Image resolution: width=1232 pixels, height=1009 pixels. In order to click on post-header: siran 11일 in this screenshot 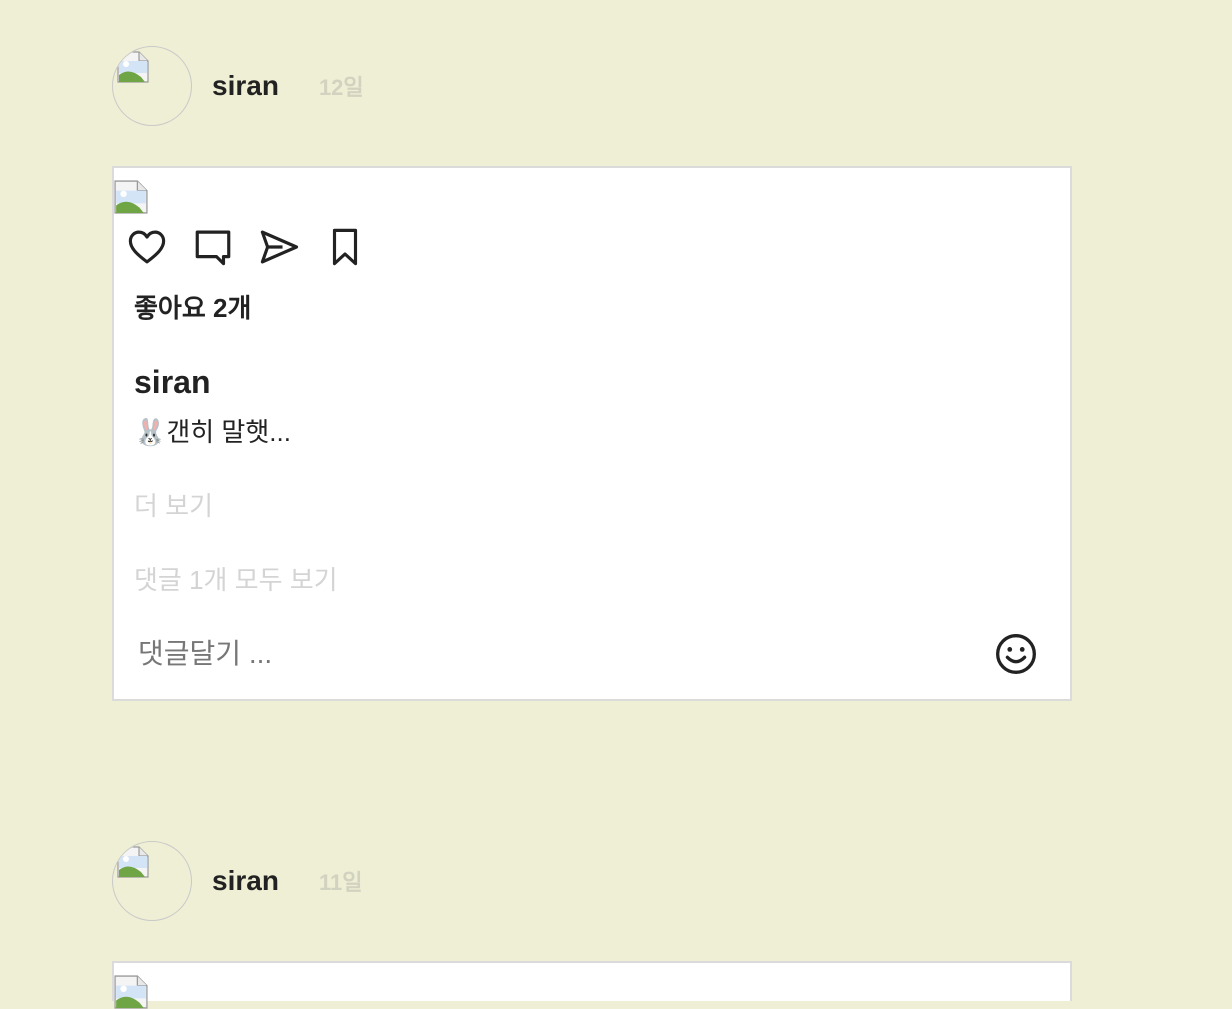, I will do `click(237, 881)`.